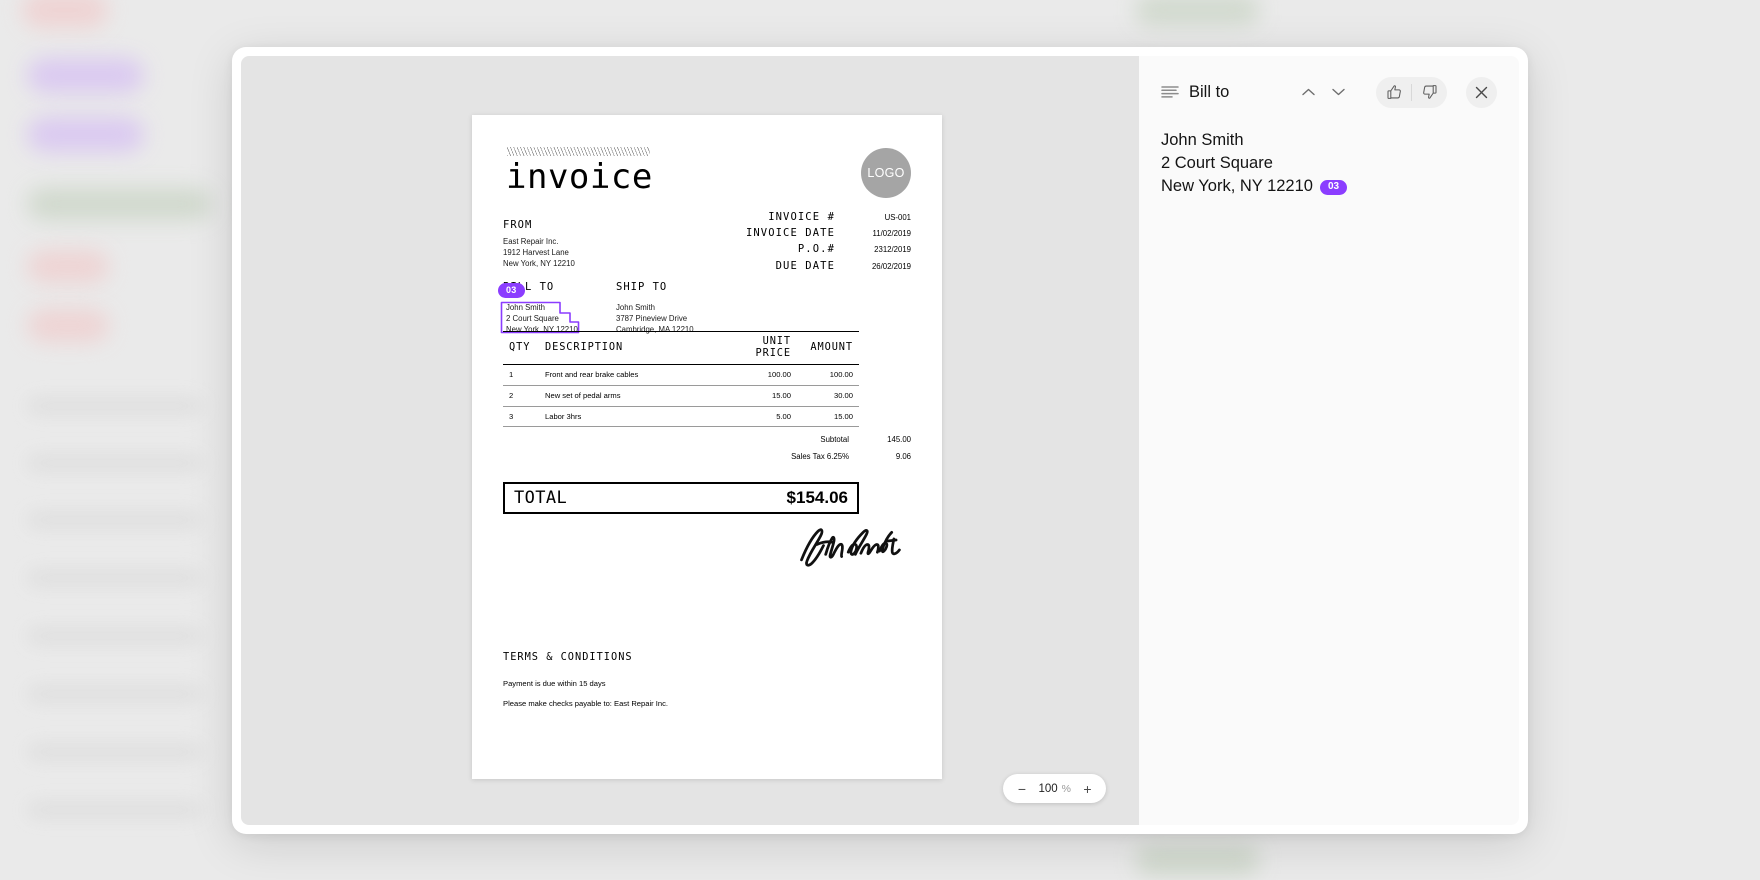 This screenshot has height=880, width=1760. Describe the element at coordinates (536, 253) in the screenshot. I see `from-line: 1912 Harvest Lane` at that location.